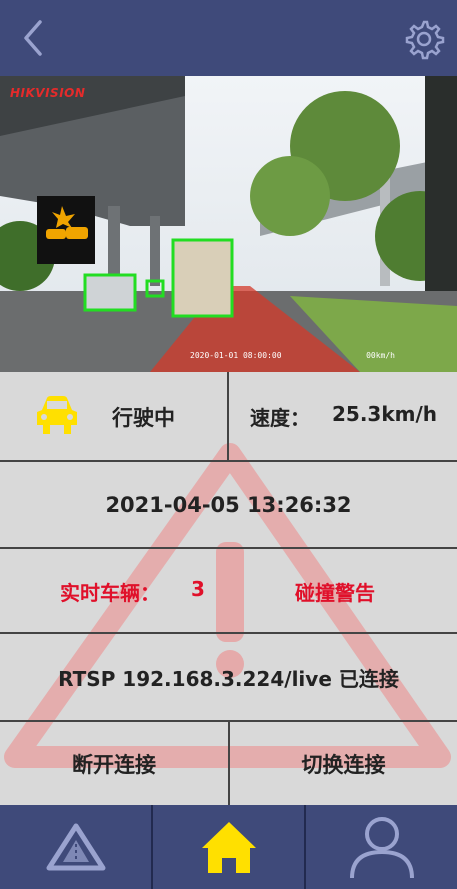 The image size is (457, 889). What do you see at coordinates (228, 38) in the screenshot?
I see `top-bar` at bounding box center [228, 38].